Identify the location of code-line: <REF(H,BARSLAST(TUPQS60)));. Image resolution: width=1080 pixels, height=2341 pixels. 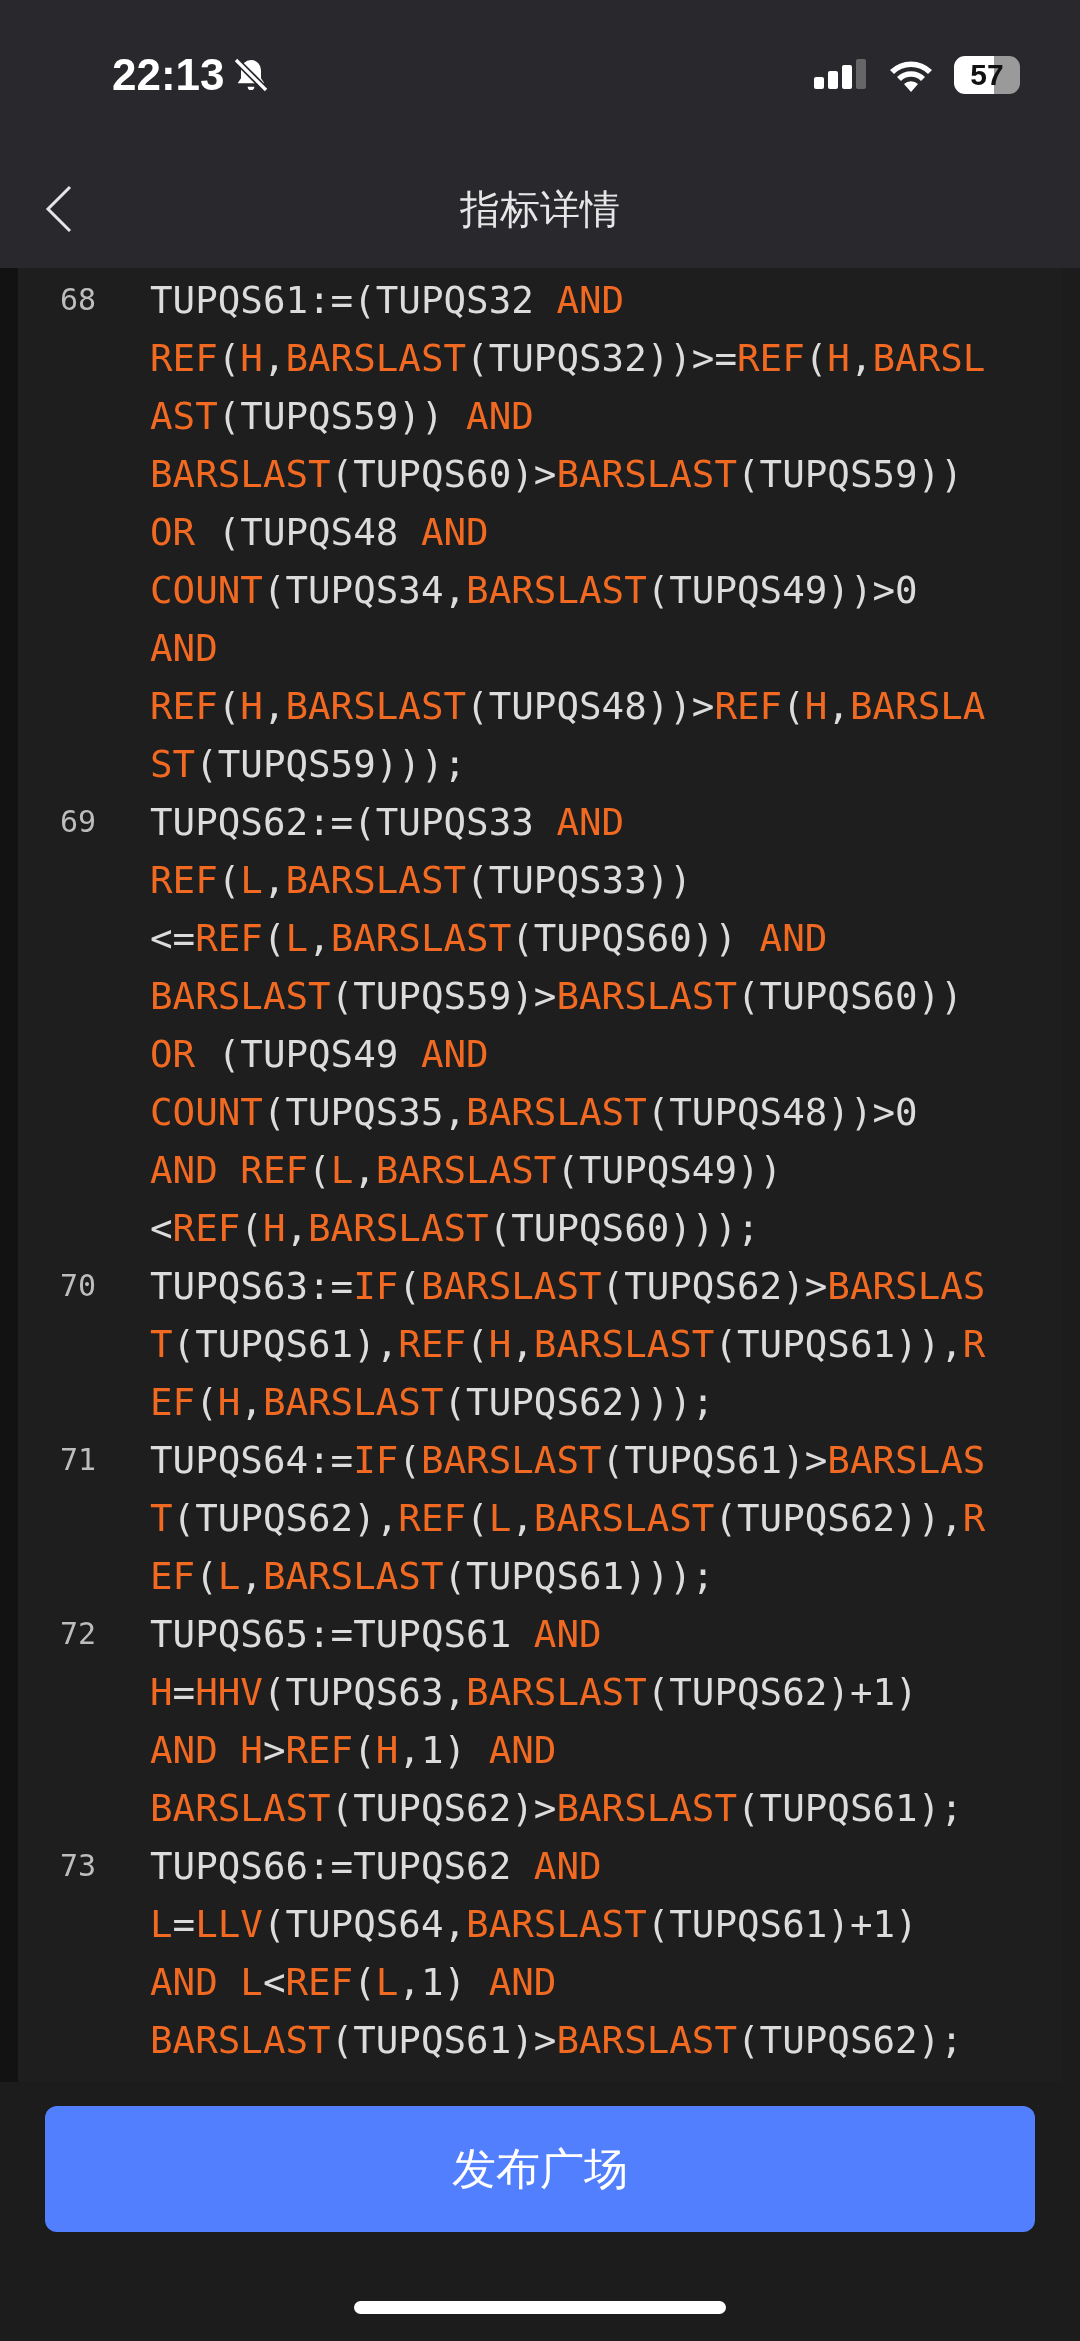
(455, 1228).